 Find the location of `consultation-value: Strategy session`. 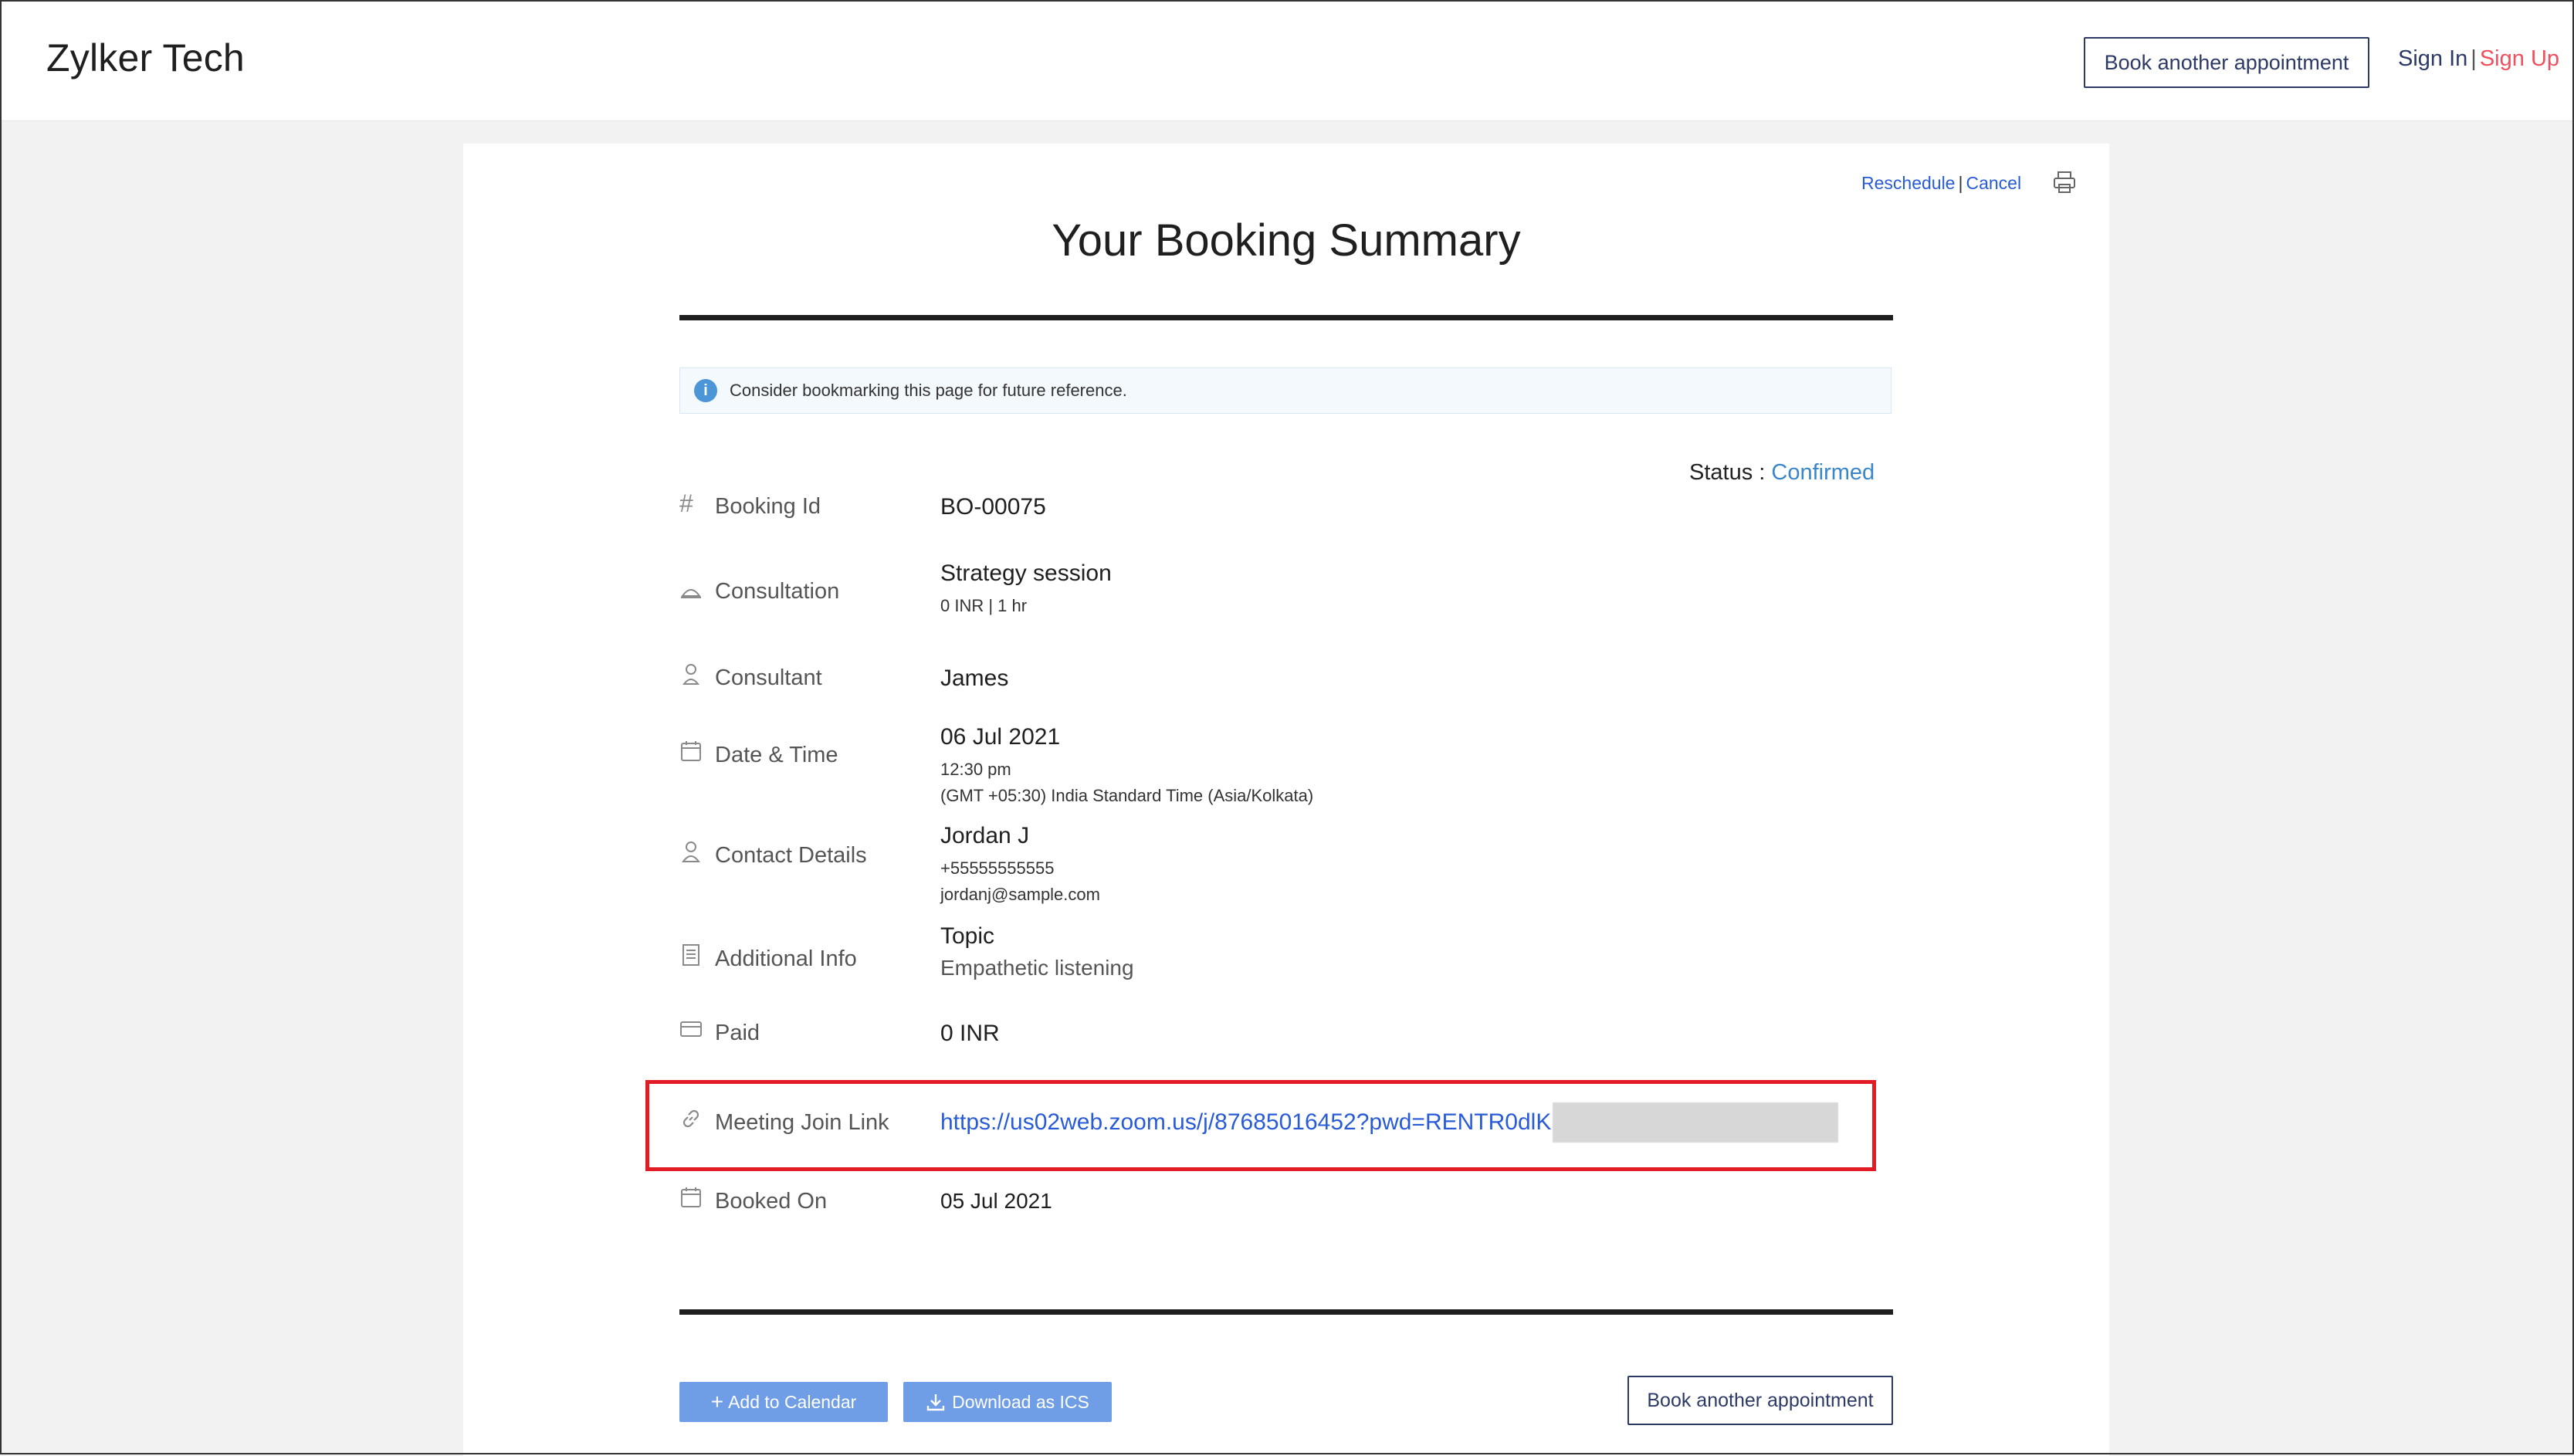

consultation-value: Strategy session is located at coordinates (1026, 573).